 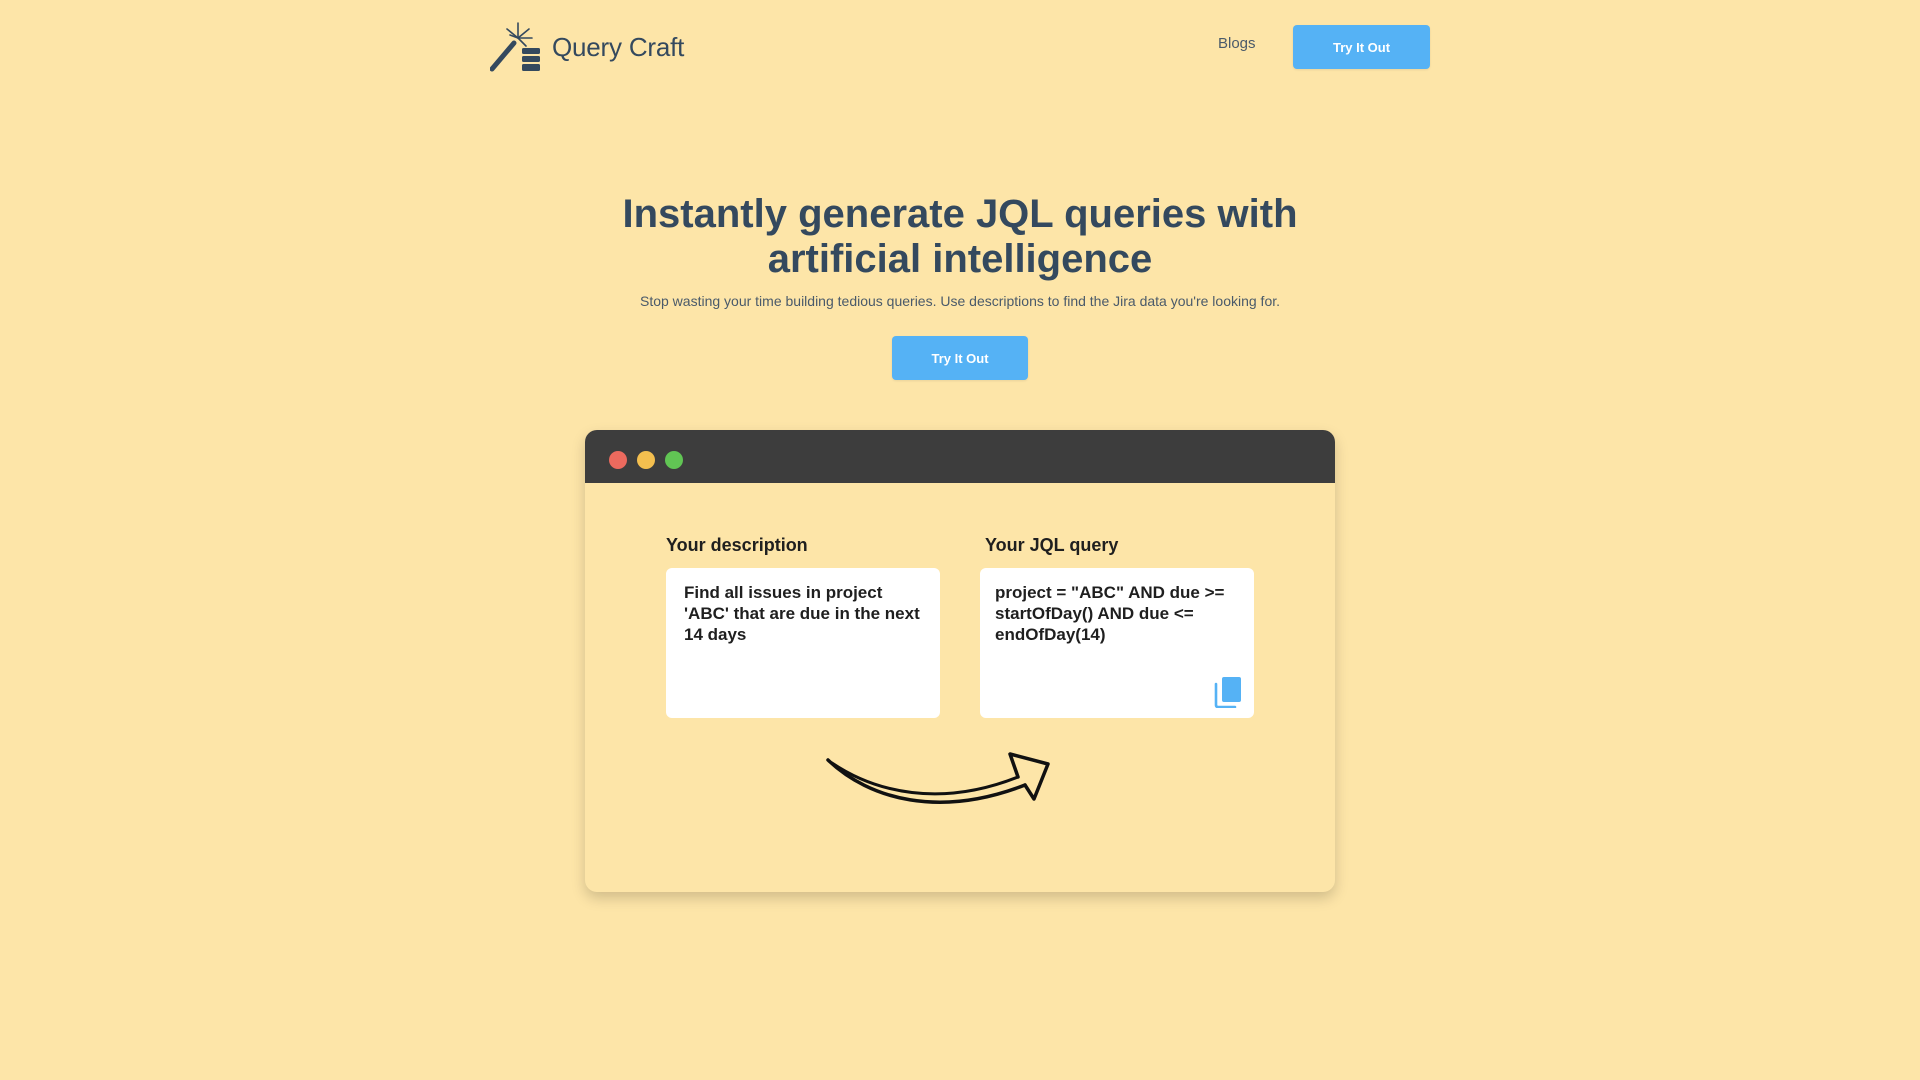 What do you see at coordinates (938, 778) in the screenshot?
I see `curved-arrow-icon` at bounding box center [938, 778].